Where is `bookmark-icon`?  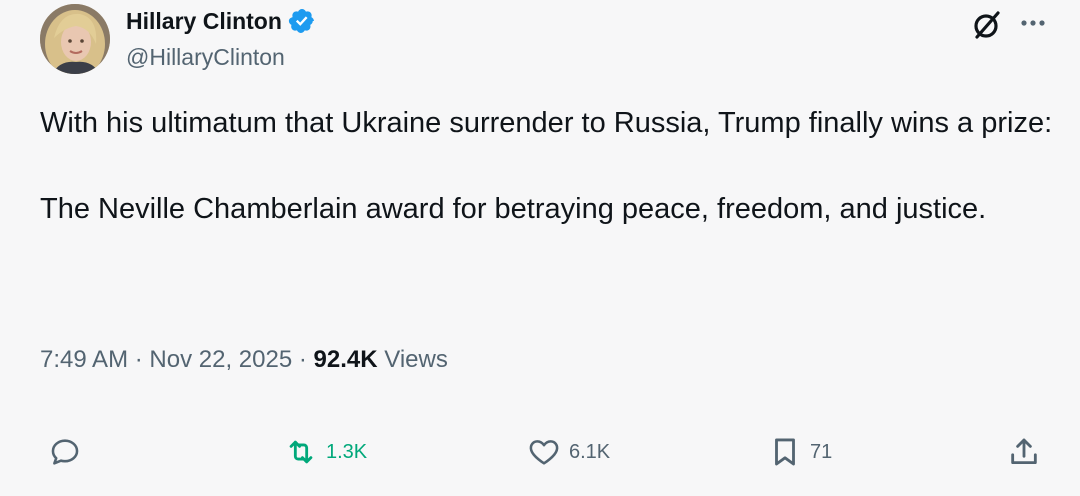 bookmark-icon is located at coordinates (785, 452).